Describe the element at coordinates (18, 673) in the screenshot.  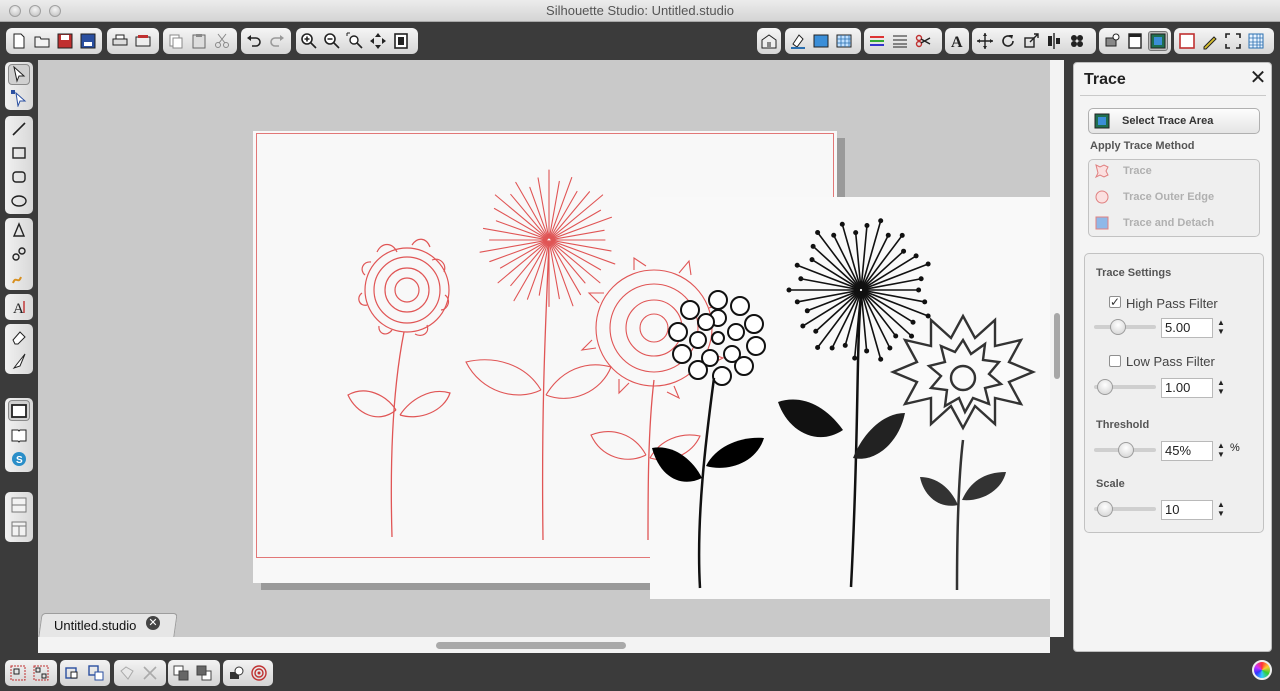
I see `group-icon` at that location.